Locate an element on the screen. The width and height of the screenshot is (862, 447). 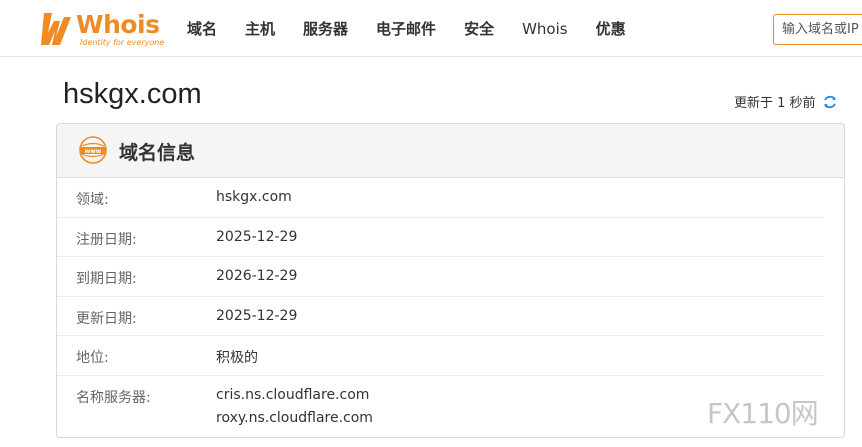
info-row-domain: 领域: hskgx.com is located at coordinates (440, 198).